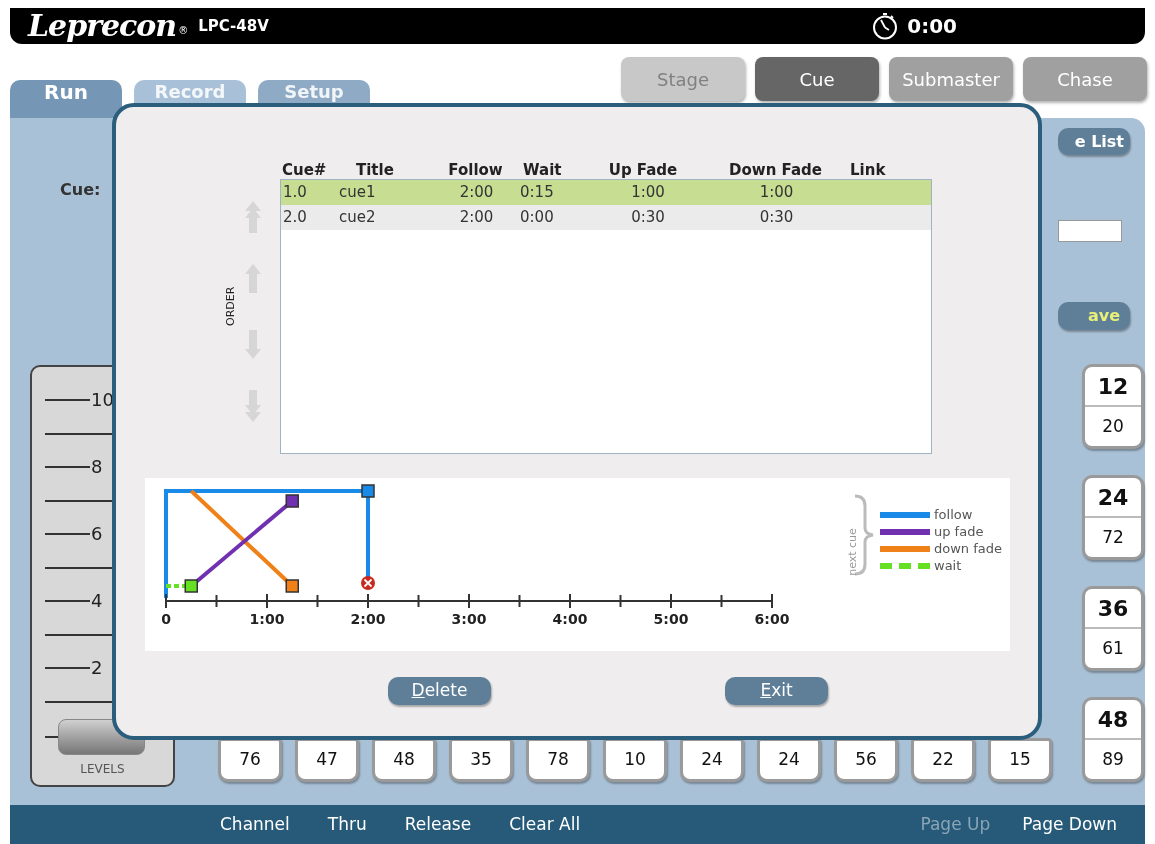 This screenshot has height=844, width=1155. I want to click on brace-icon, so click(864, 535).